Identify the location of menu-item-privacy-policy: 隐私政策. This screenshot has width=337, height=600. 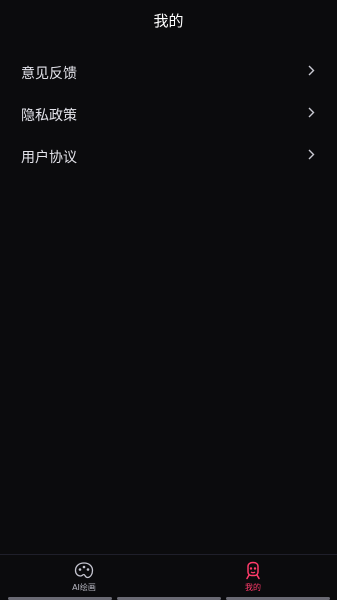
(168, 113).